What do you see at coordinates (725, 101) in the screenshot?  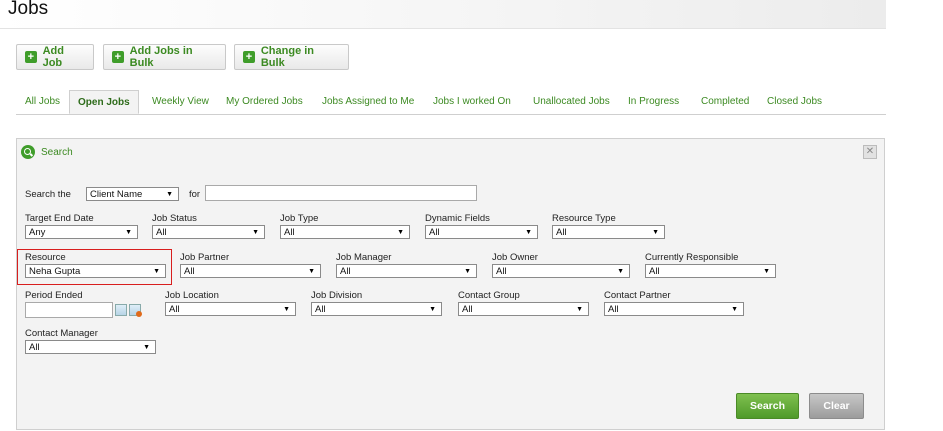 I see `tab-completed: Completed` at bounding box center [725, 101].